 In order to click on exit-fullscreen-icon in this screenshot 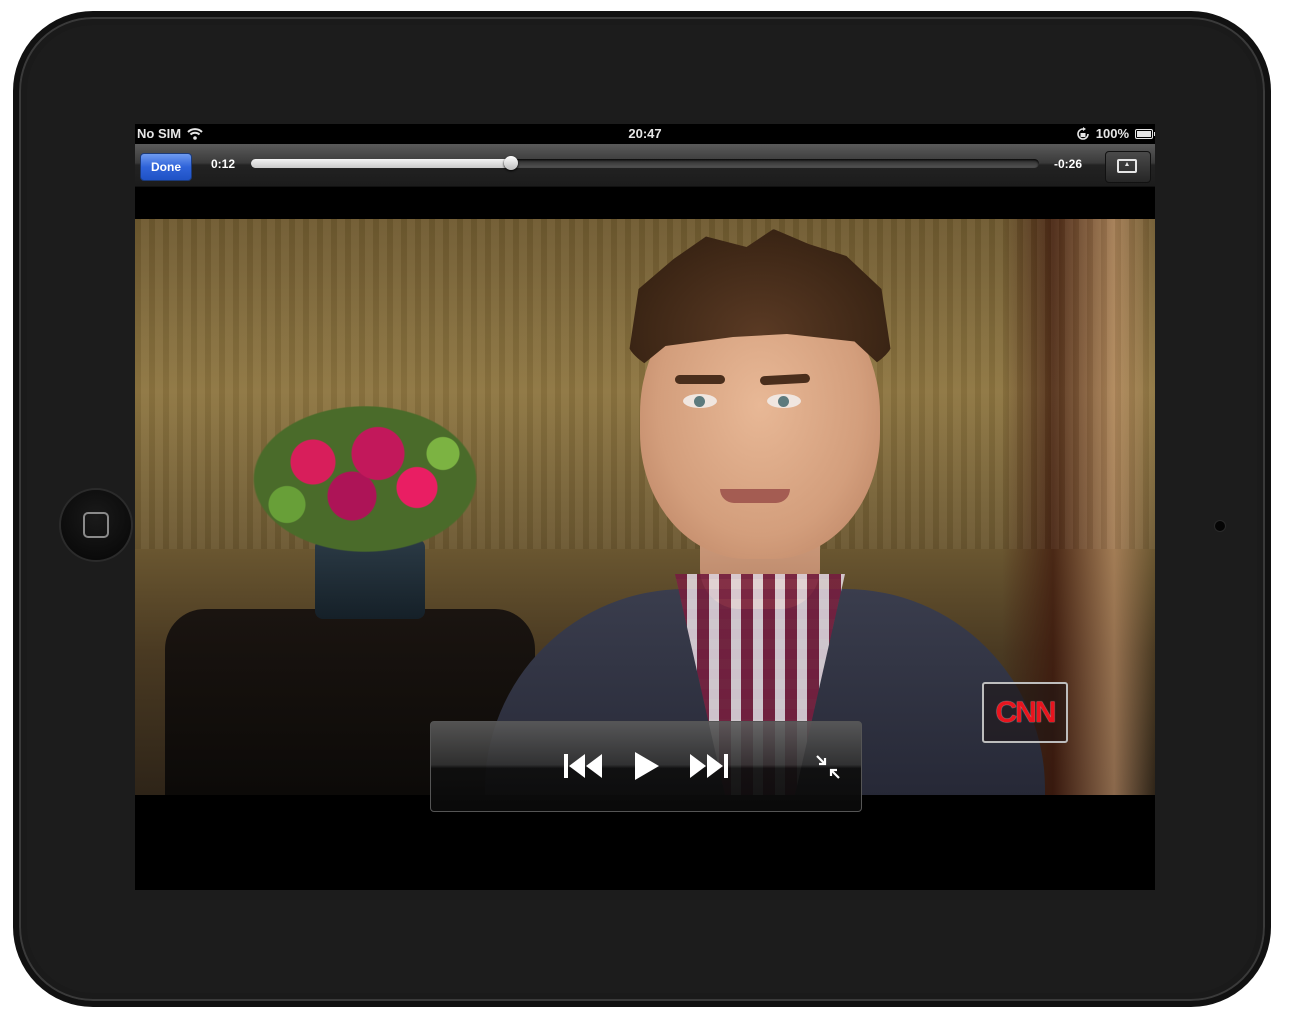, I will do `click(828, 767)`.